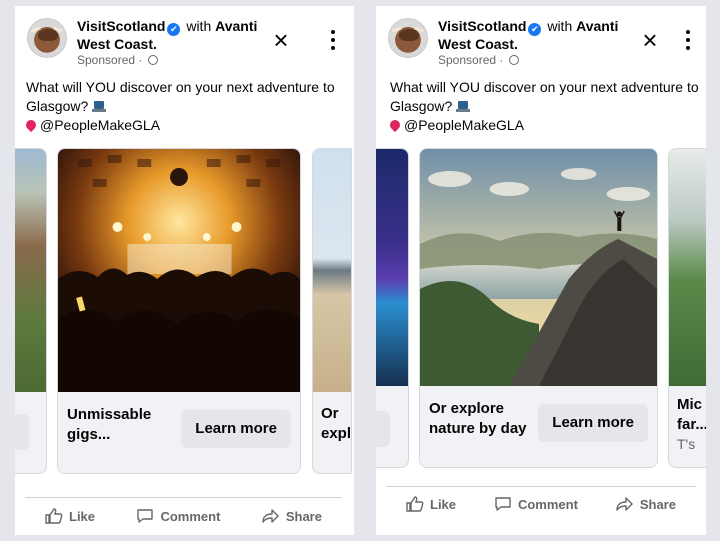  I want to click on carousel-card-next: Mic far... T's, so click(687, 308).